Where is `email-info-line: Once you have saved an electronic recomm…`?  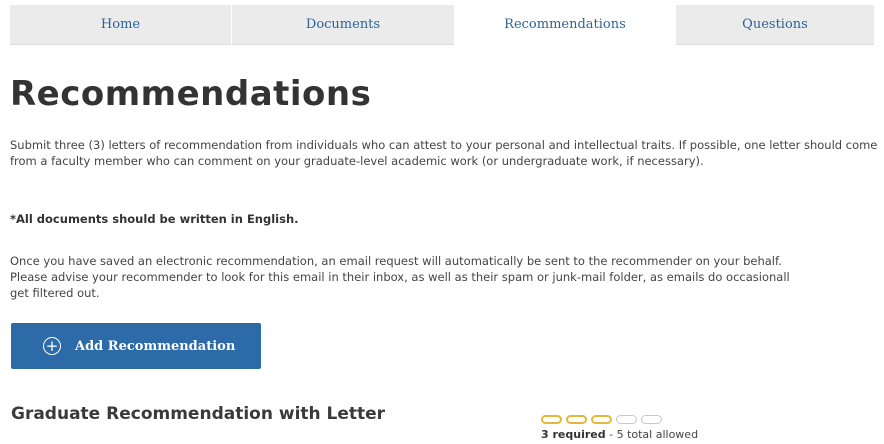
email-info-line: Once you have saved an electronic recomm… is located at coordinates (396, 261).